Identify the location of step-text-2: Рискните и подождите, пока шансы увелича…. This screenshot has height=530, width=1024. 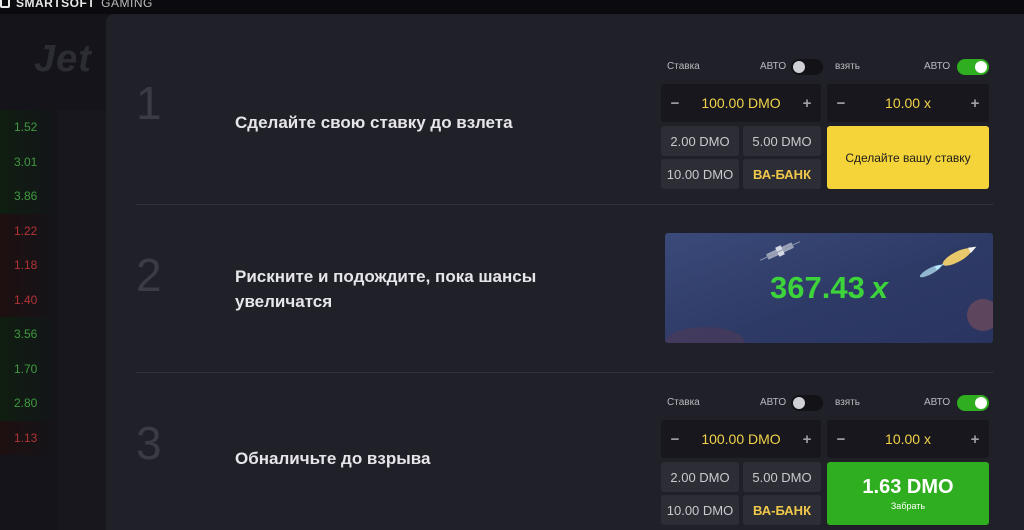
(385, 289).